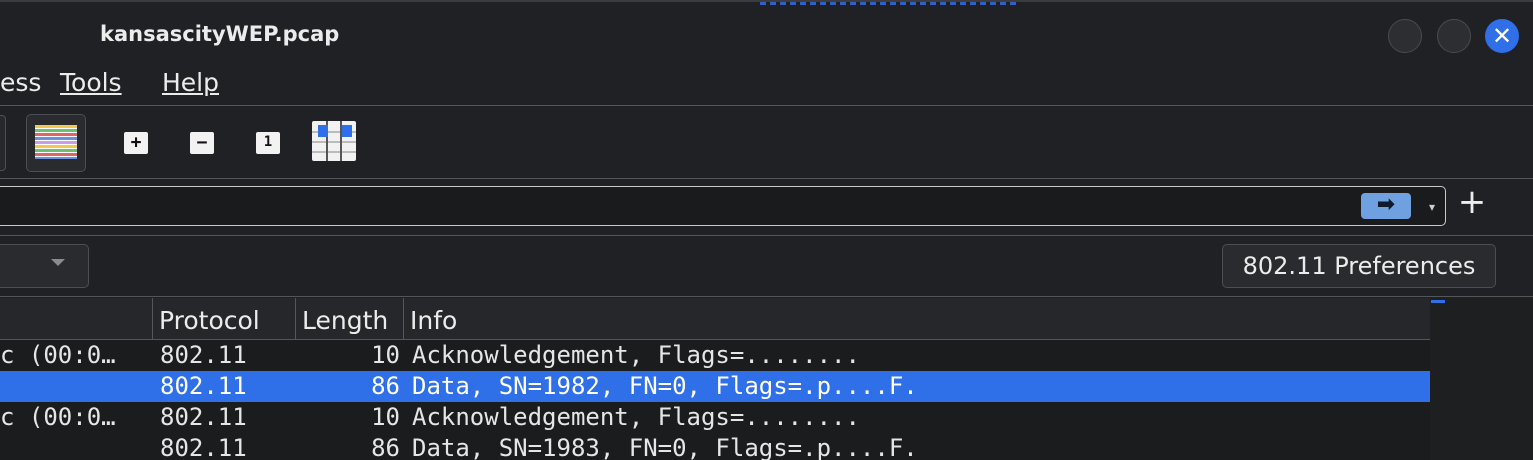  I want to click on wireless-toolbar: 802.11 Preferences, so click(766, 267).